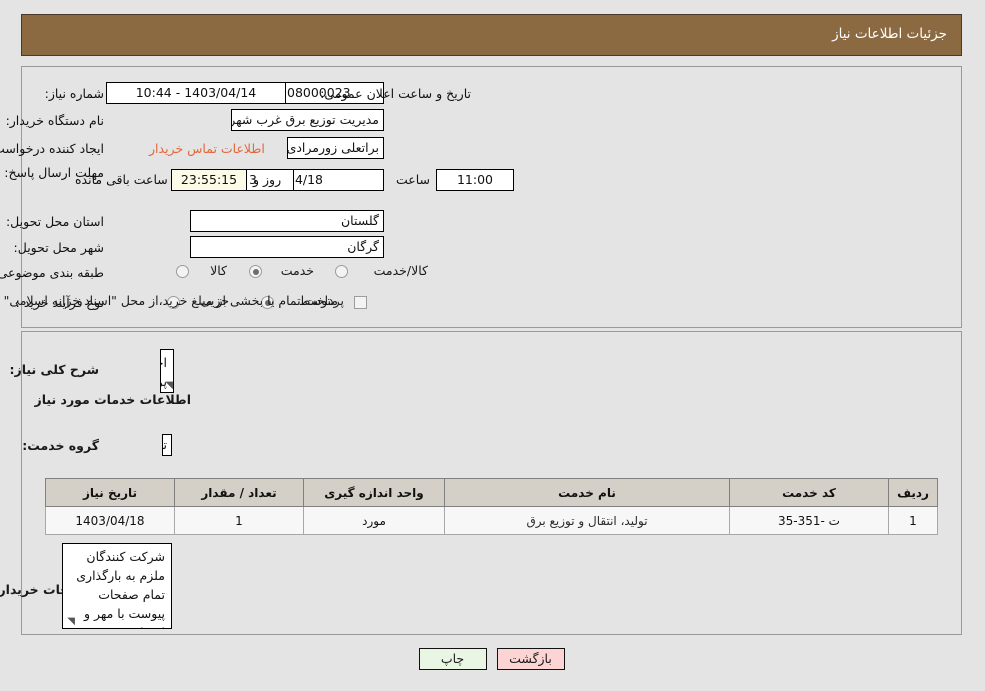 The image size is (985, 691). What do you see at coordinates (75, 93) in the screenshot?
I see `need-number-label: شماره نیاز:` at bounding box center [75, 93].